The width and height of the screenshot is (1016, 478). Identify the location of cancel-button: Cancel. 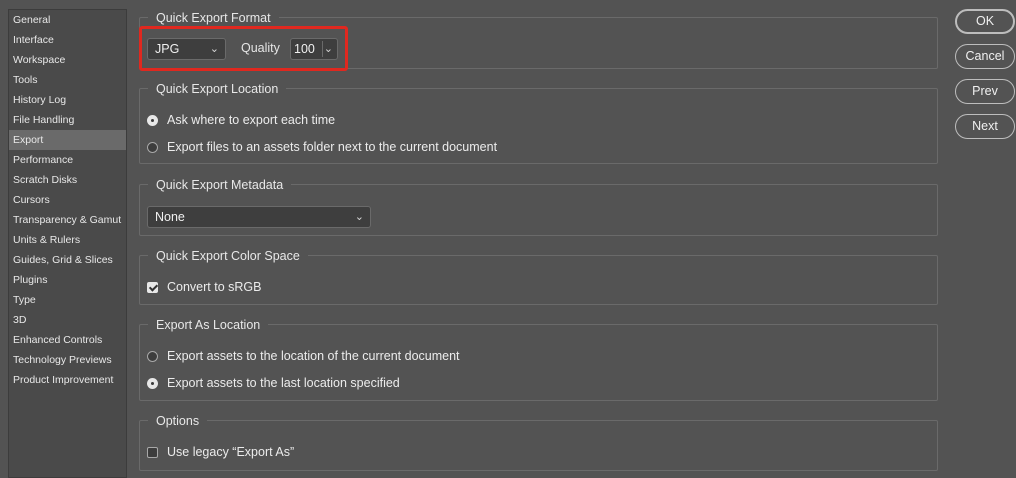
(985, 56).